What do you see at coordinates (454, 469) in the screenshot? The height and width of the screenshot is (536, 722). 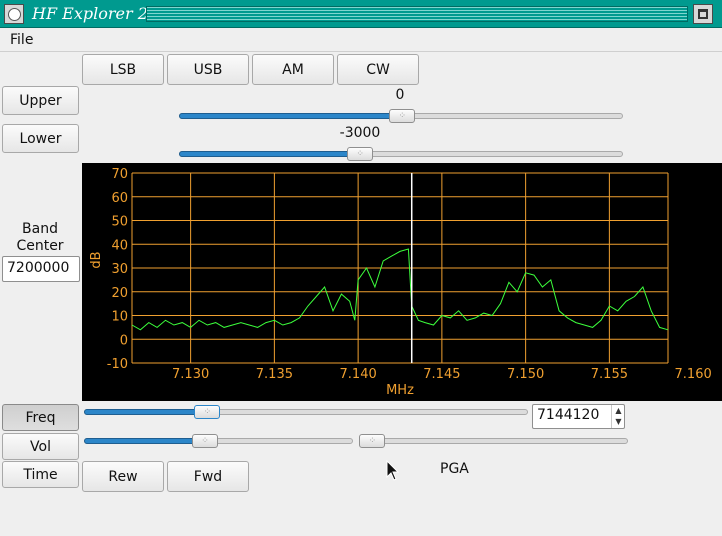 I see `pga-label: PGA` at bounding box center [454, 469].